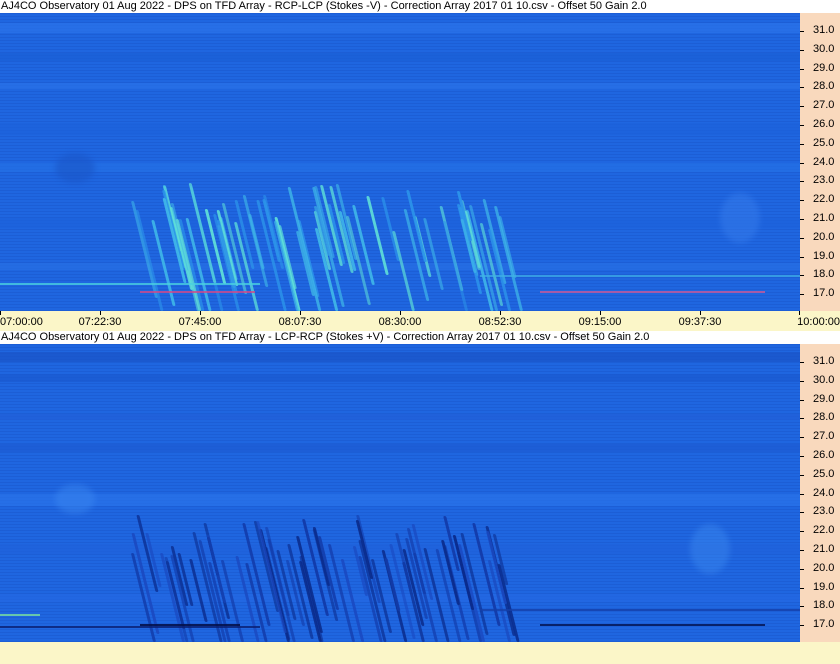  I want to click on burst-streak, so click(434, 254).